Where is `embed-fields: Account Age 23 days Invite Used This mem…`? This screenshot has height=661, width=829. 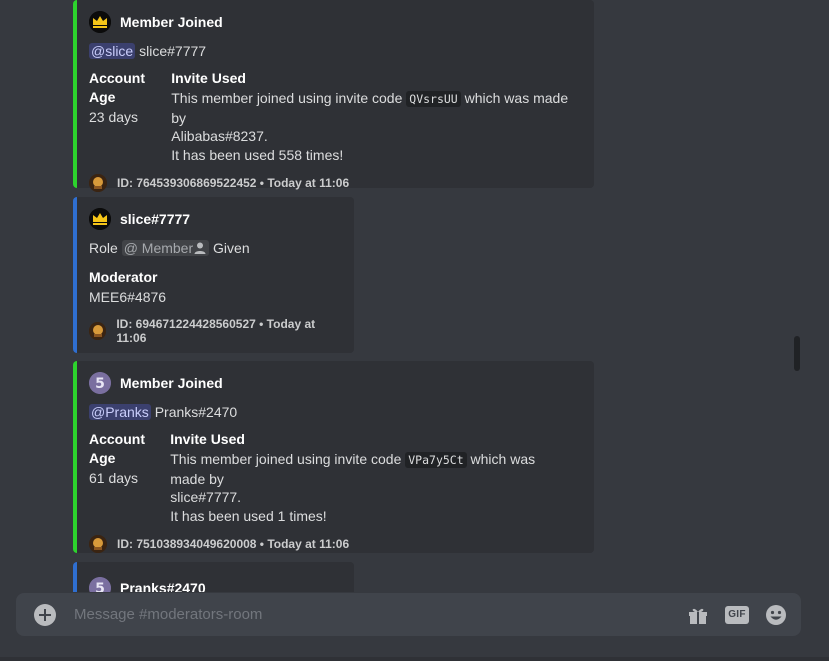
embed-fields: Account Age 23 days Invite Used This mem… is located at coordinates (334, 116).